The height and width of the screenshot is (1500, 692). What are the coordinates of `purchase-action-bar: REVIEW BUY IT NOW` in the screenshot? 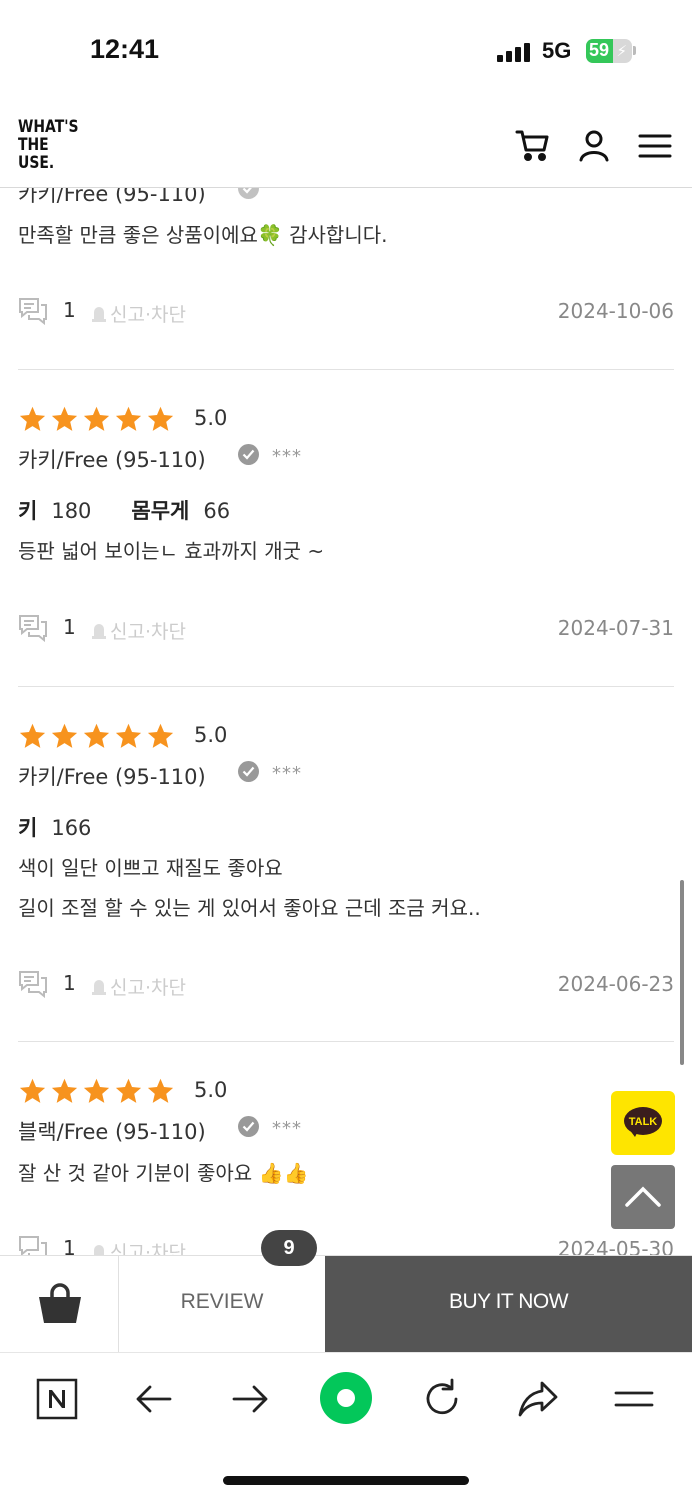 It's located at (346, 1304).